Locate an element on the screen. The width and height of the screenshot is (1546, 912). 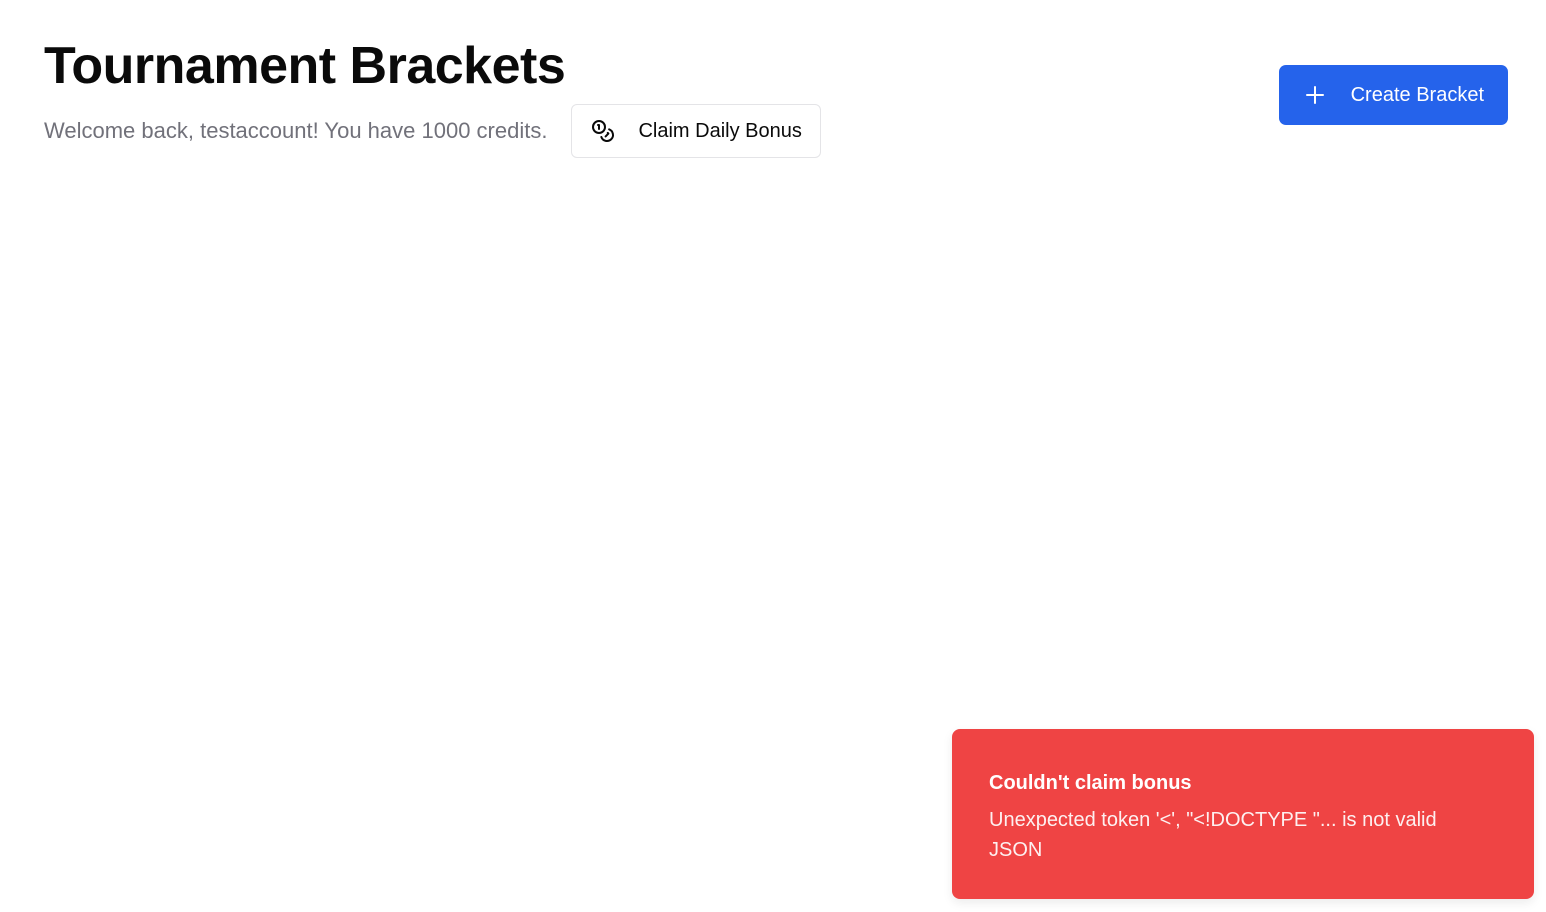
plus-icon is located at coordinates (1315, 95).